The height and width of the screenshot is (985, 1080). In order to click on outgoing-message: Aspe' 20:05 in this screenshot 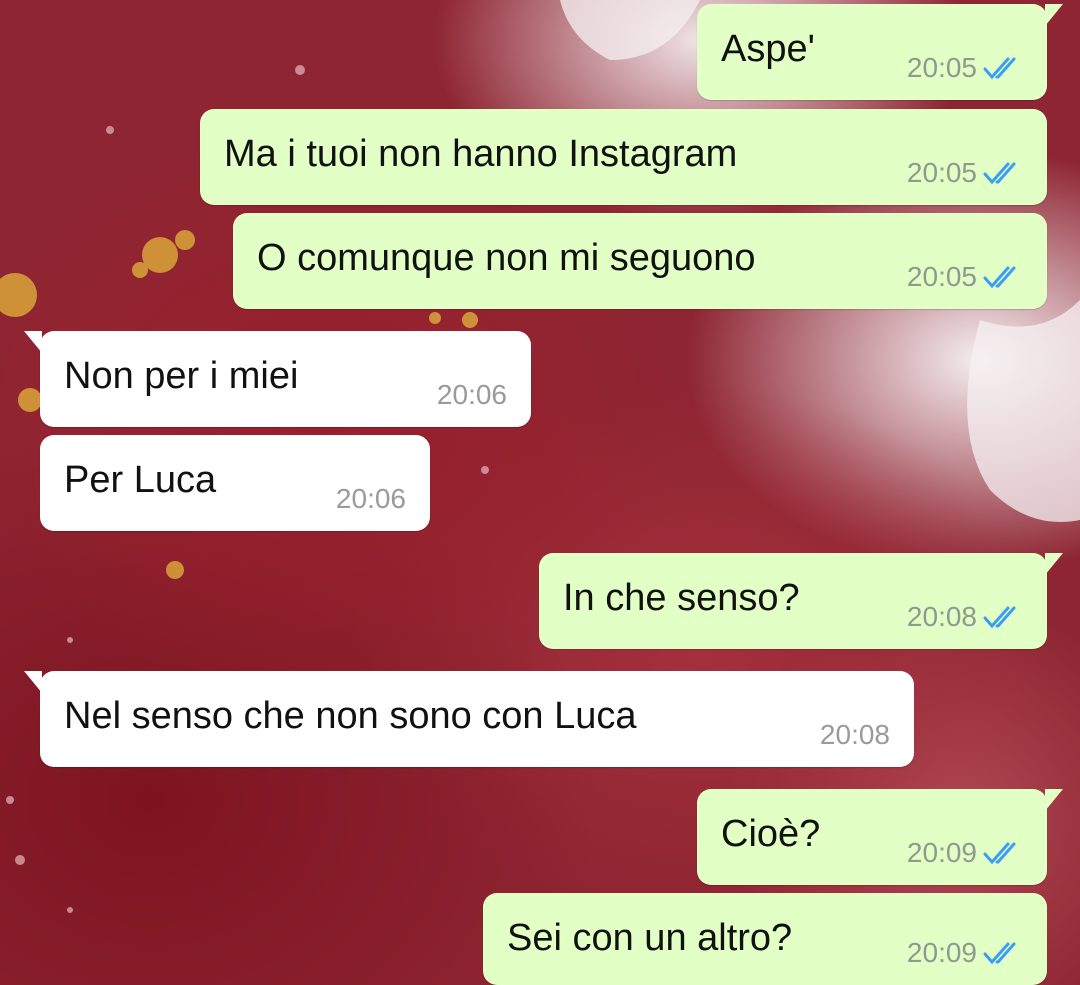, I will do `click(880, 52)`.